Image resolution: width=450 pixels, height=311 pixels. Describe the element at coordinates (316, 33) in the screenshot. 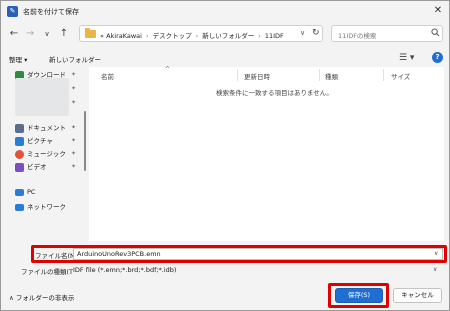

I see `refresh-icon: ↻` at that location.